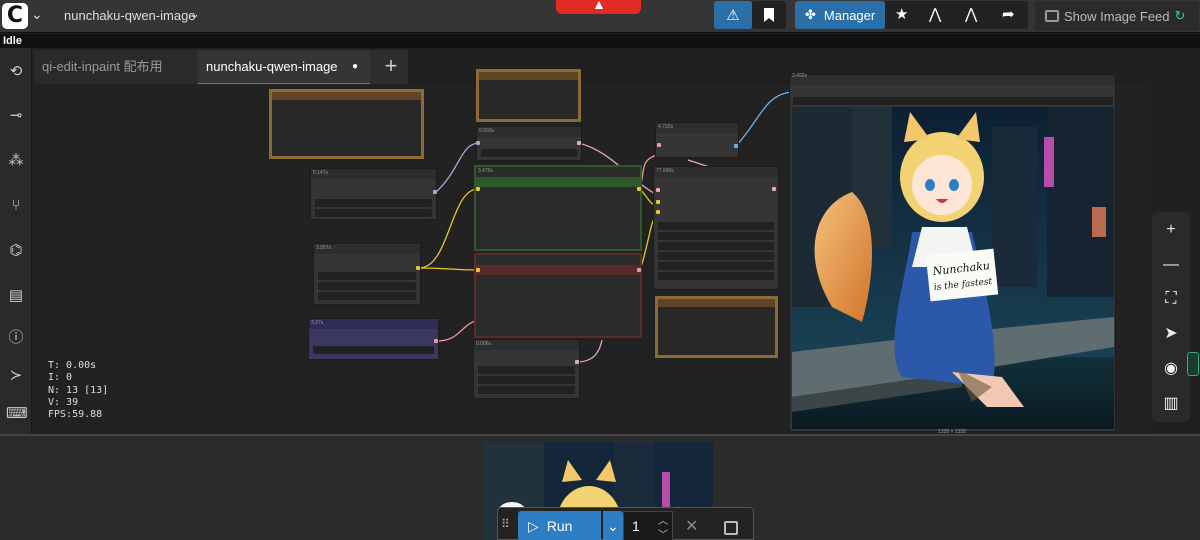  What do you see at coordinates (505, 524) in the screenshot?
I see `drag-handle-icon: ⠿` at bounding box center [505, 524].